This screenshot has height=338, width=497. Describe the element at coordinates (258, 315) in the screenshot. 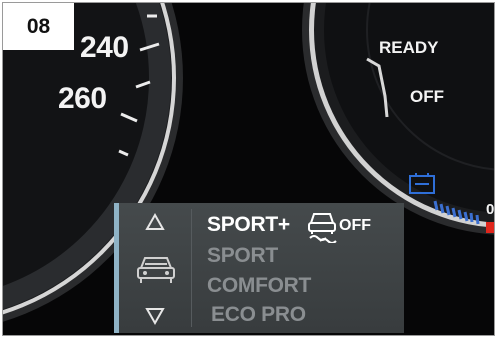

I see `mode-eco-pro: ECO PRO` at that location.